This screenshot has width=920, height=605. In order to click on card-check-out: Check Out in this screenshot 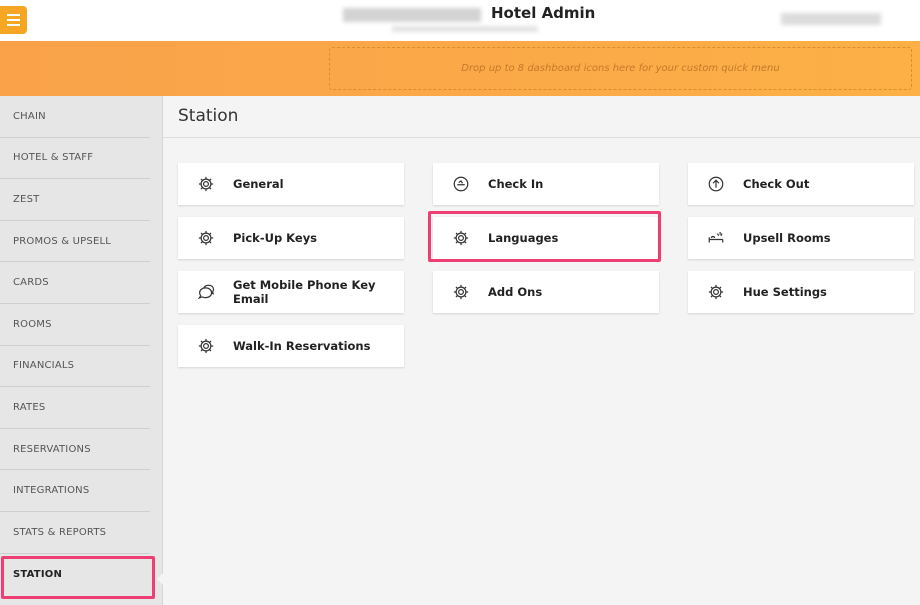, I will do `click(801, 184)`.